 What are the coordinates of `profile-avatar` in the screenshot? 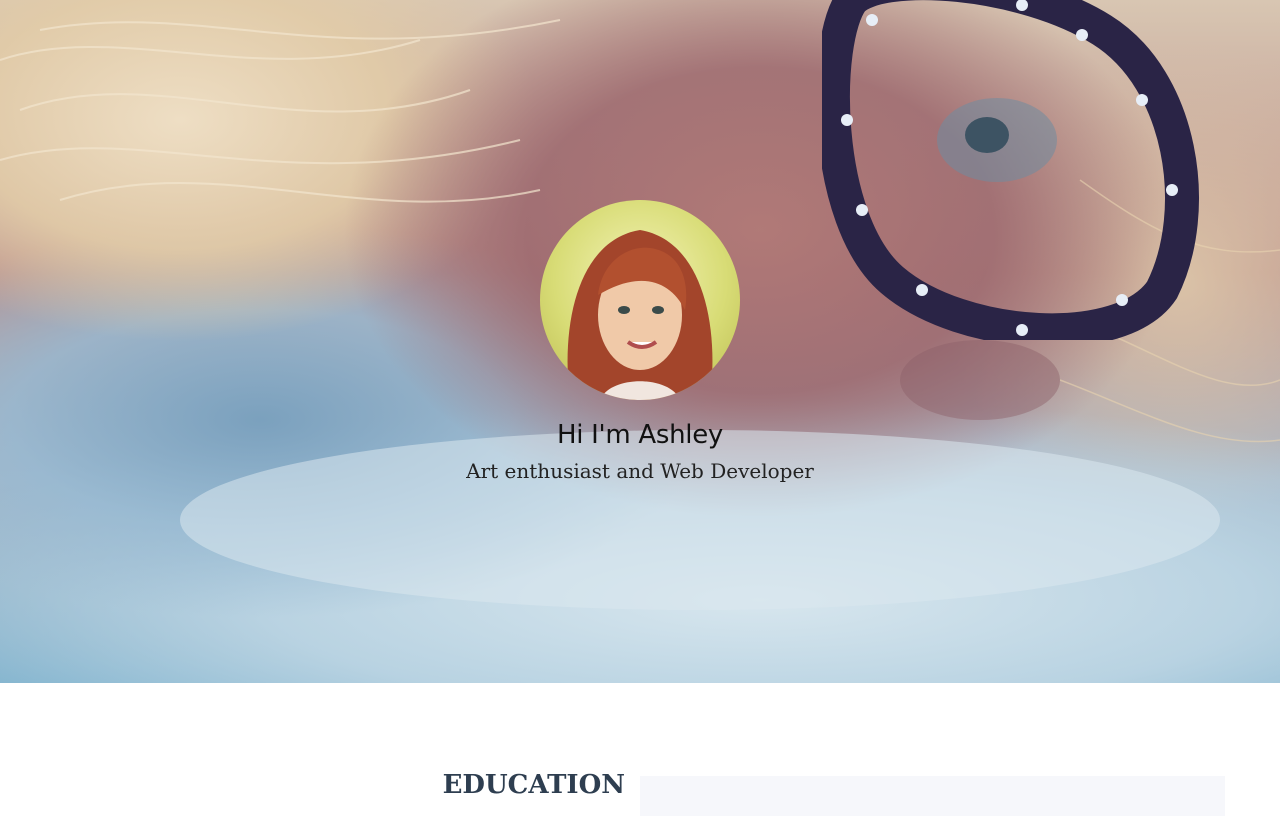 It's located at (640, 300).